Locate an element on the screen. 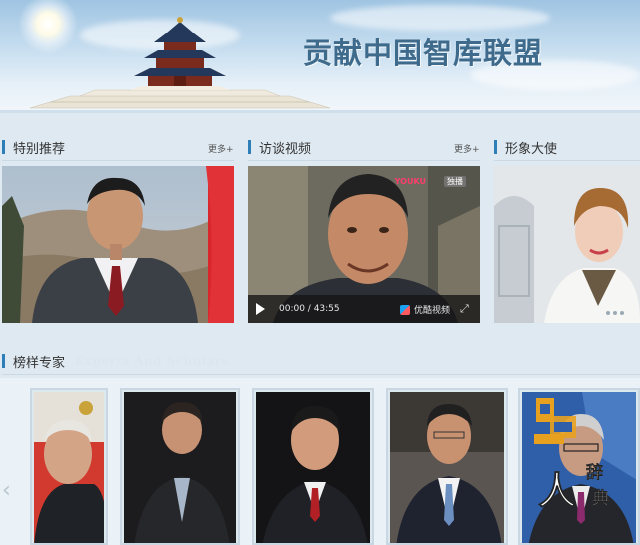 The height and width of the screenshot is (545, 640). carousel-prev-icon: ‹ is located at coordinates (6, 490).